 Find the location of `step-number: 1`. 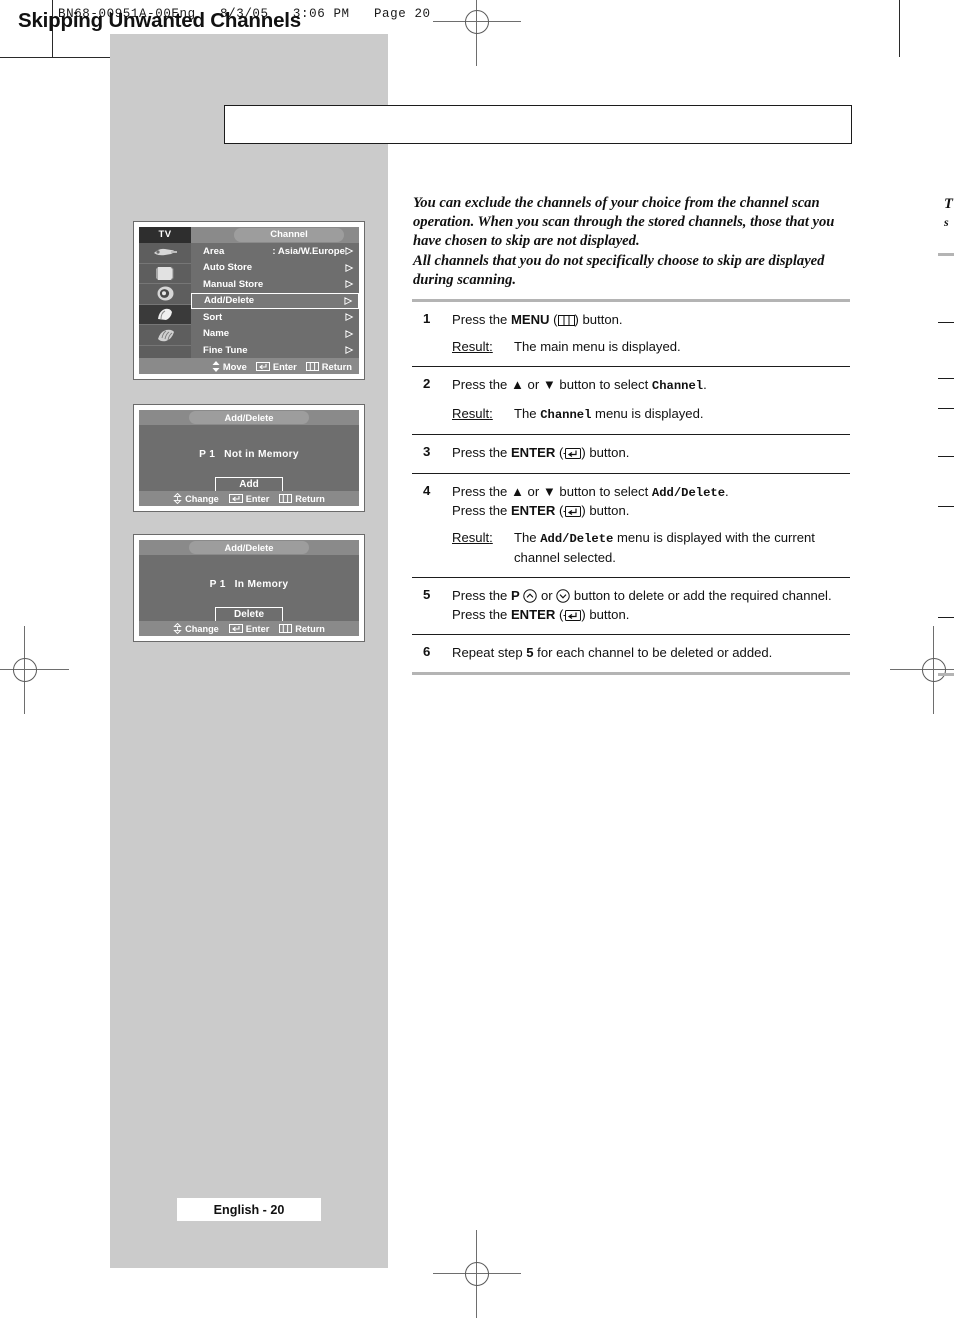

step-number: 1 is located at coordinates (427, 318).